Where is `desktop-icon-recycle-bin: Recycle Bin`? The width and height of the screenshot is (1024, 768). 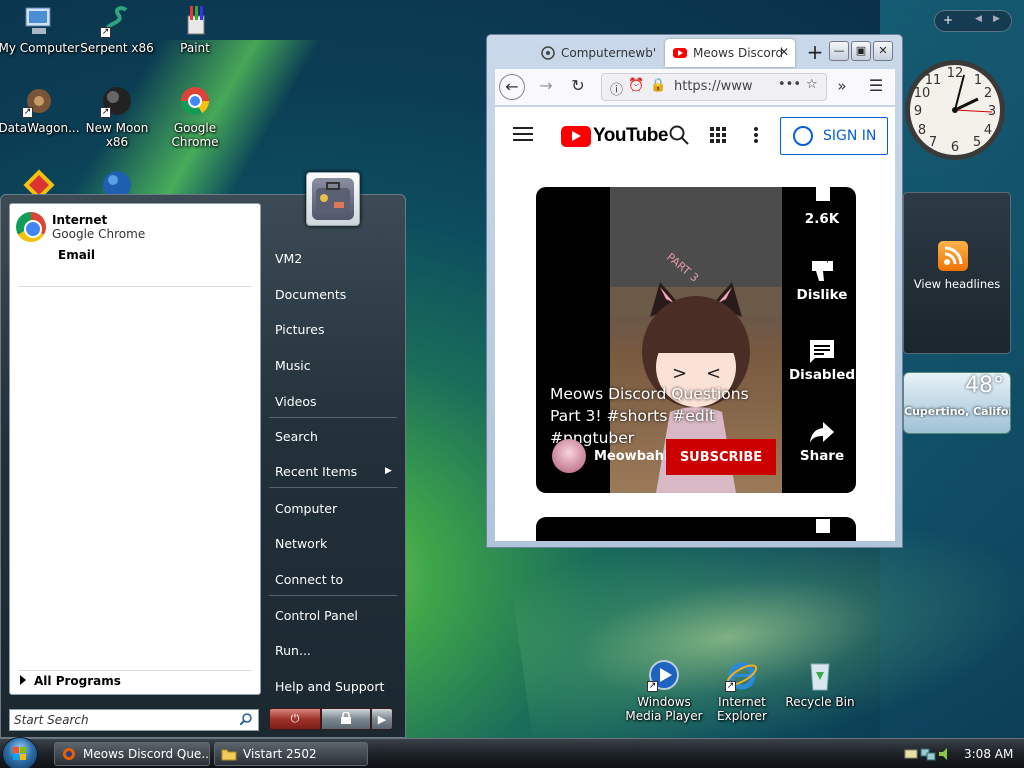 desktop-icon-recycle-bin: Recycle Bin is located at coordinates (820, 683).